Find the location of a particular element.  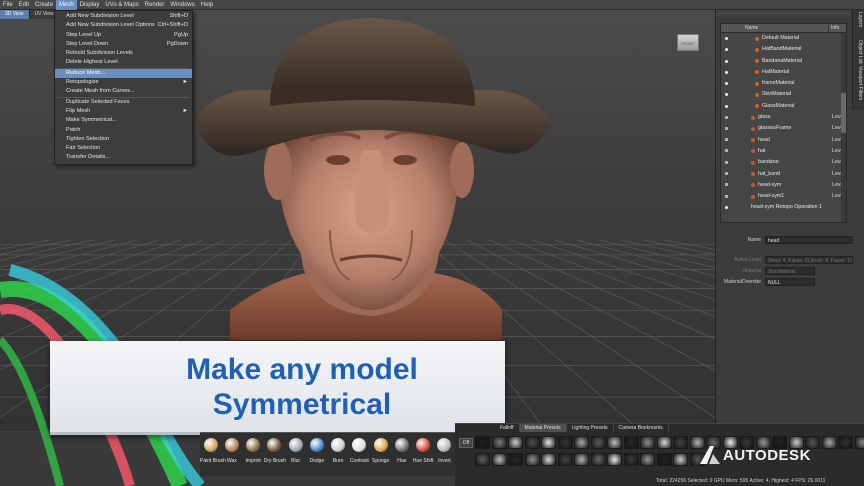

panel-drag-handle is located at coordinates (783, 13).